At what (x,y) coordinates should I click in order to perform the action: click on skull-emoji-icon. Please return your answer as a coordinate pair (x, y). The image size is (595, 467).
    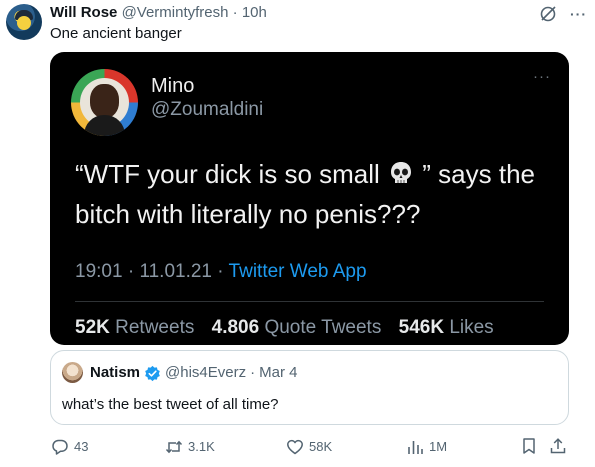
    Looking at the image, I should click on (401, 172).